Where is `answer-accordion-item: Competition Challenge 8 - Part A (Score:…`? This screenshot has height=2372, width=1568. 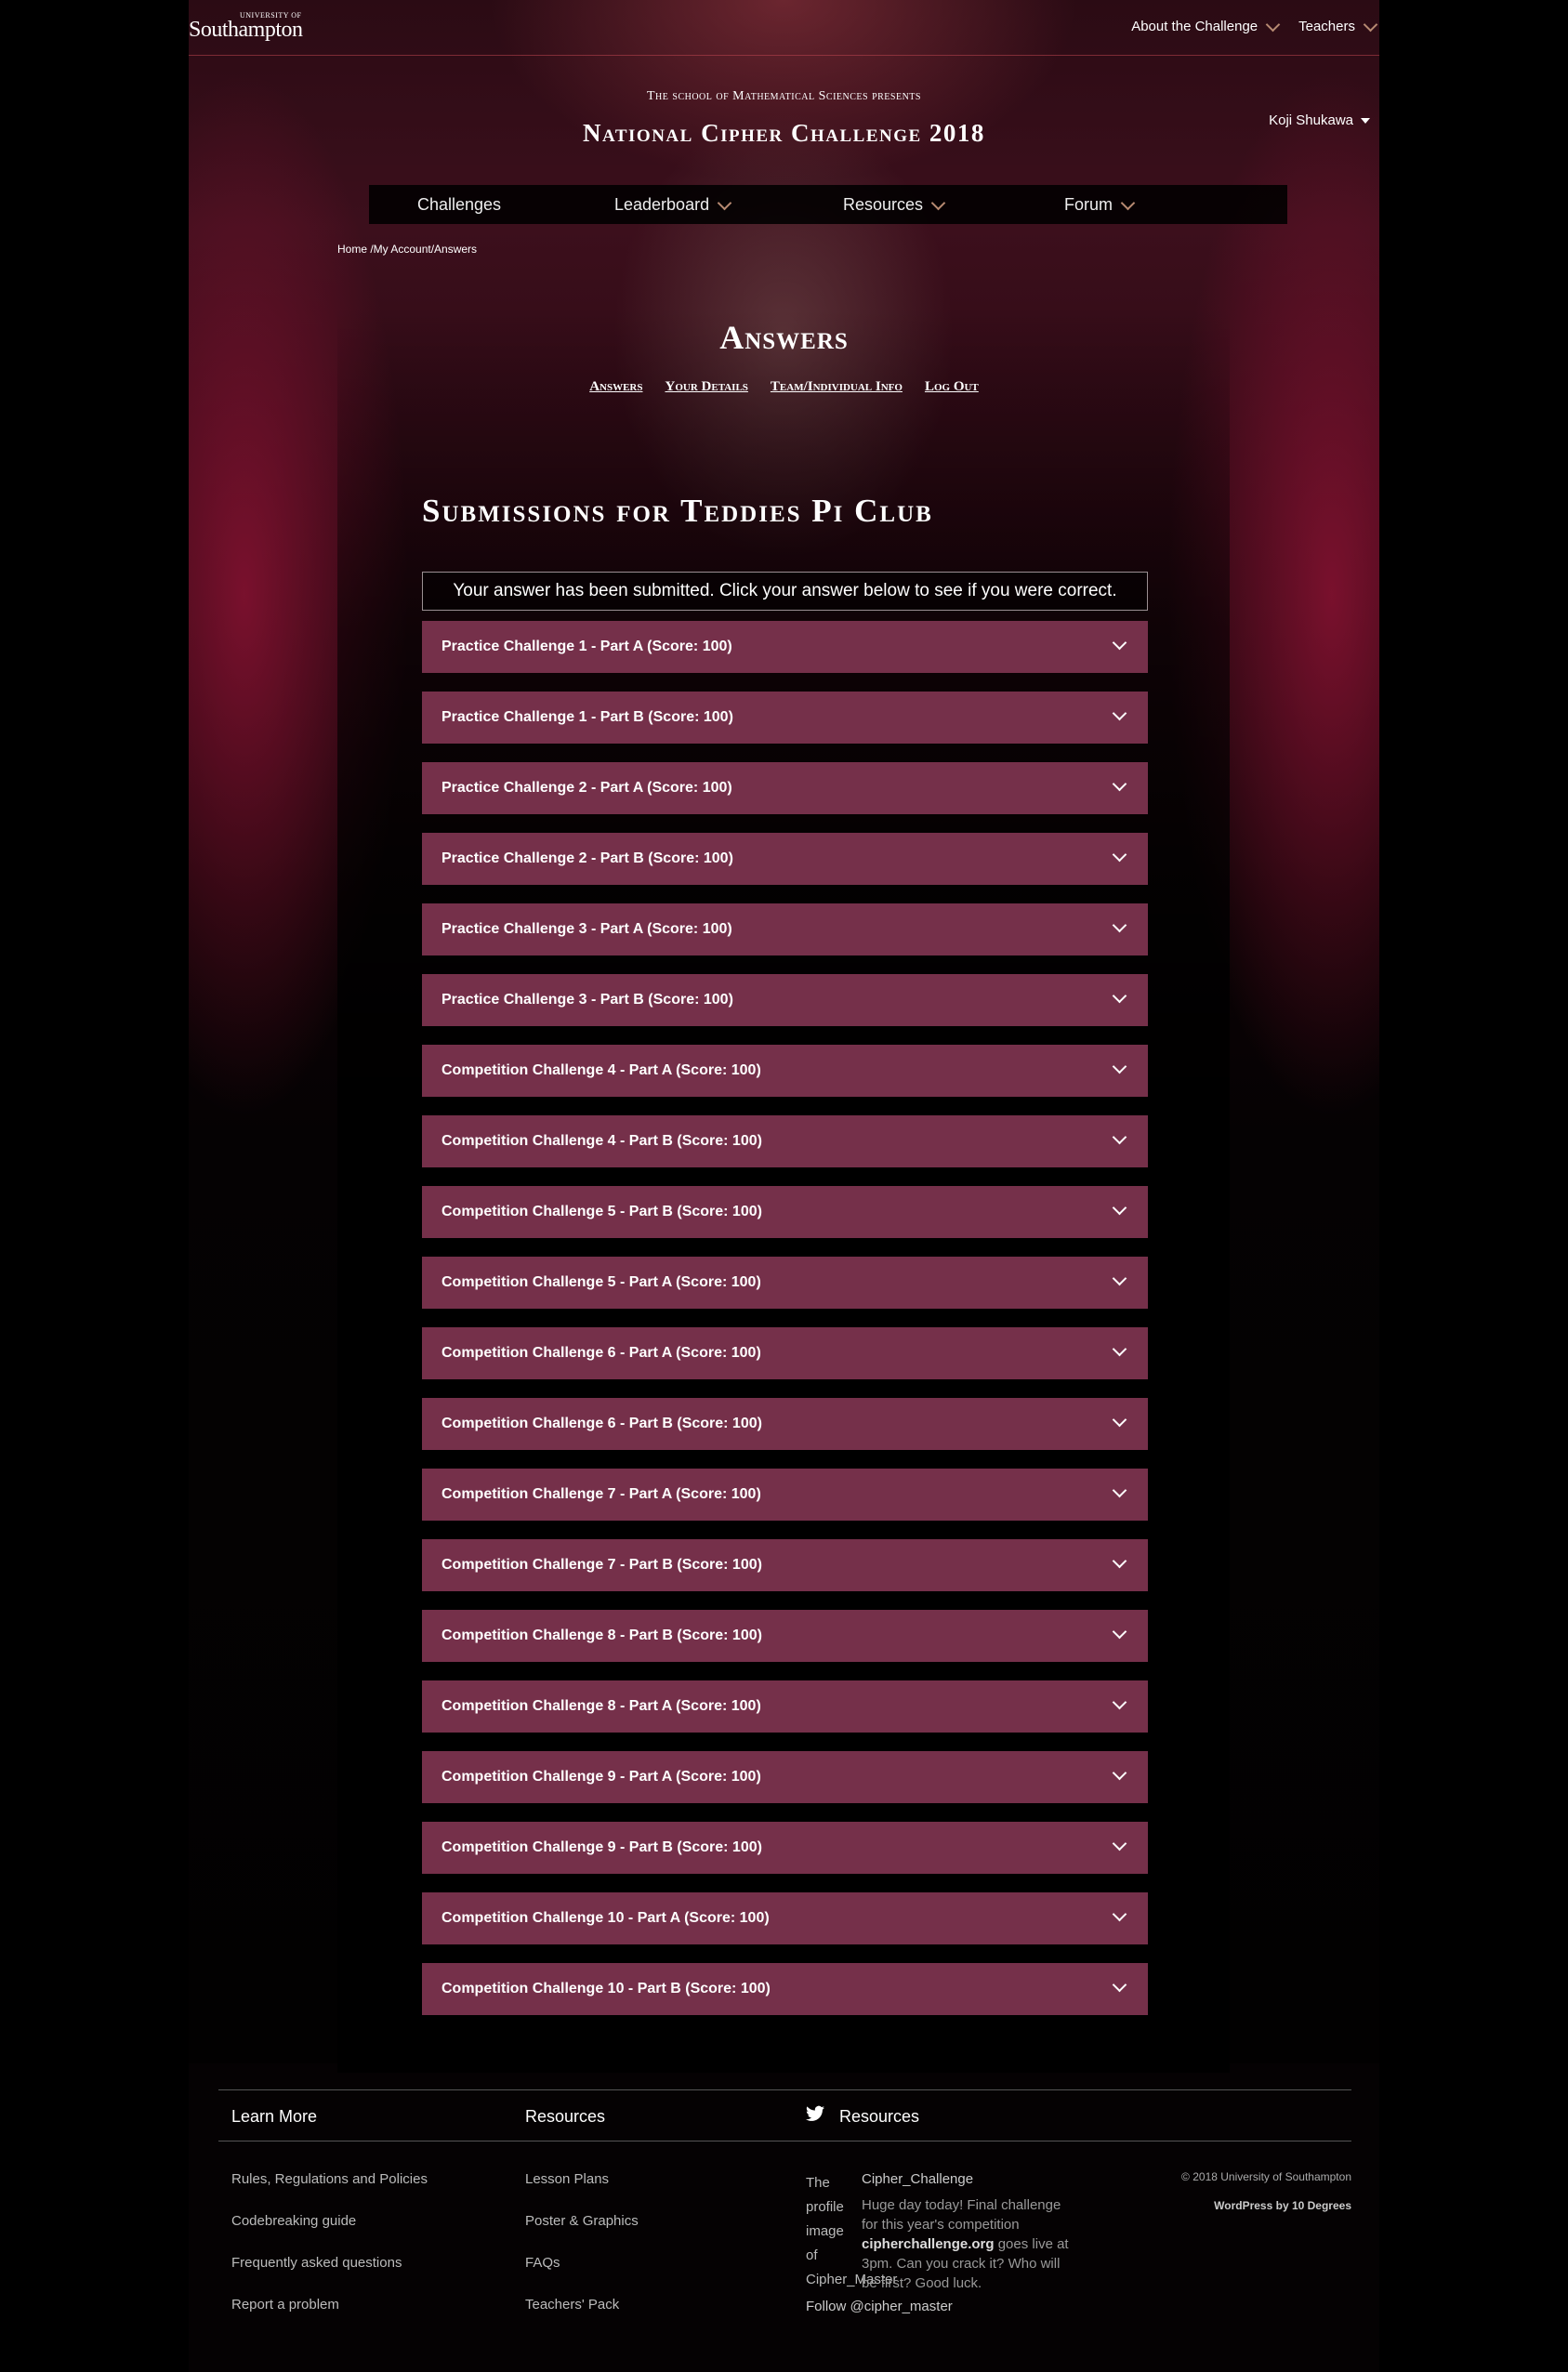
answer-accordion-item: Competition Challenge 8 - Part A (Score:… is located at coordinates (785, 1706).